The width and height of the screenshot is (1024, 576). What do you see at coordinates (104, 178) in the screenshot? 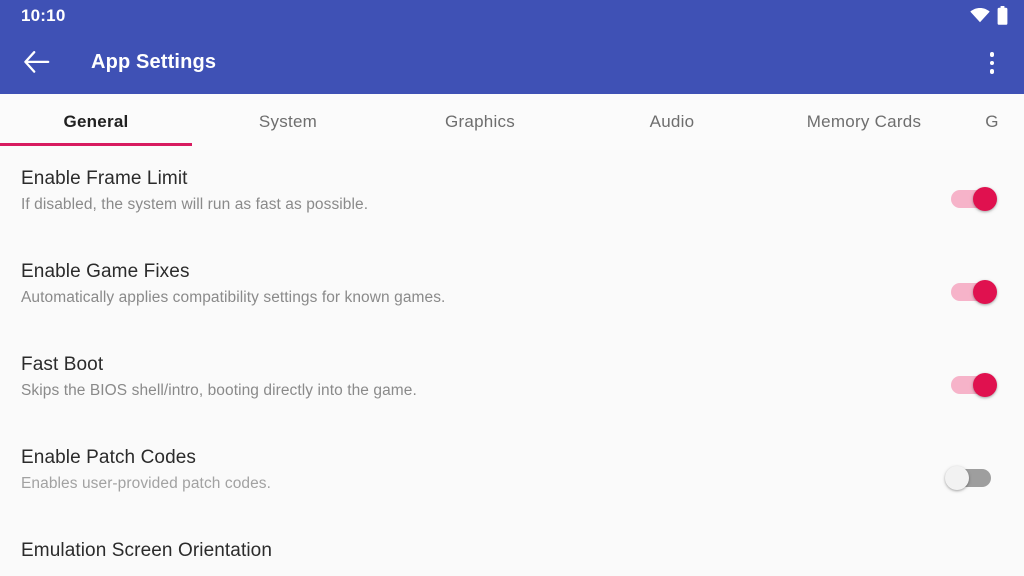
I see `settings-row-title: Enable Frame Limit` at bounding box center [104, 178].